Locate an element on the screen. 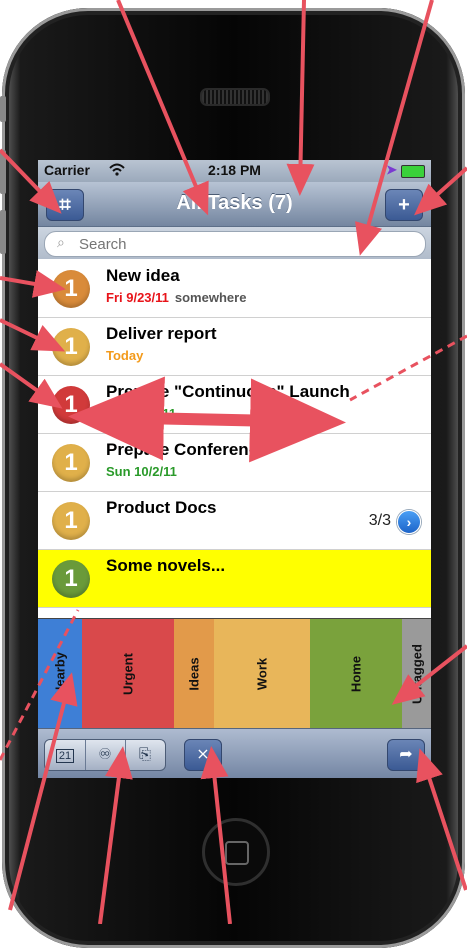  category-label: Home is located at coordinates (356, 674).